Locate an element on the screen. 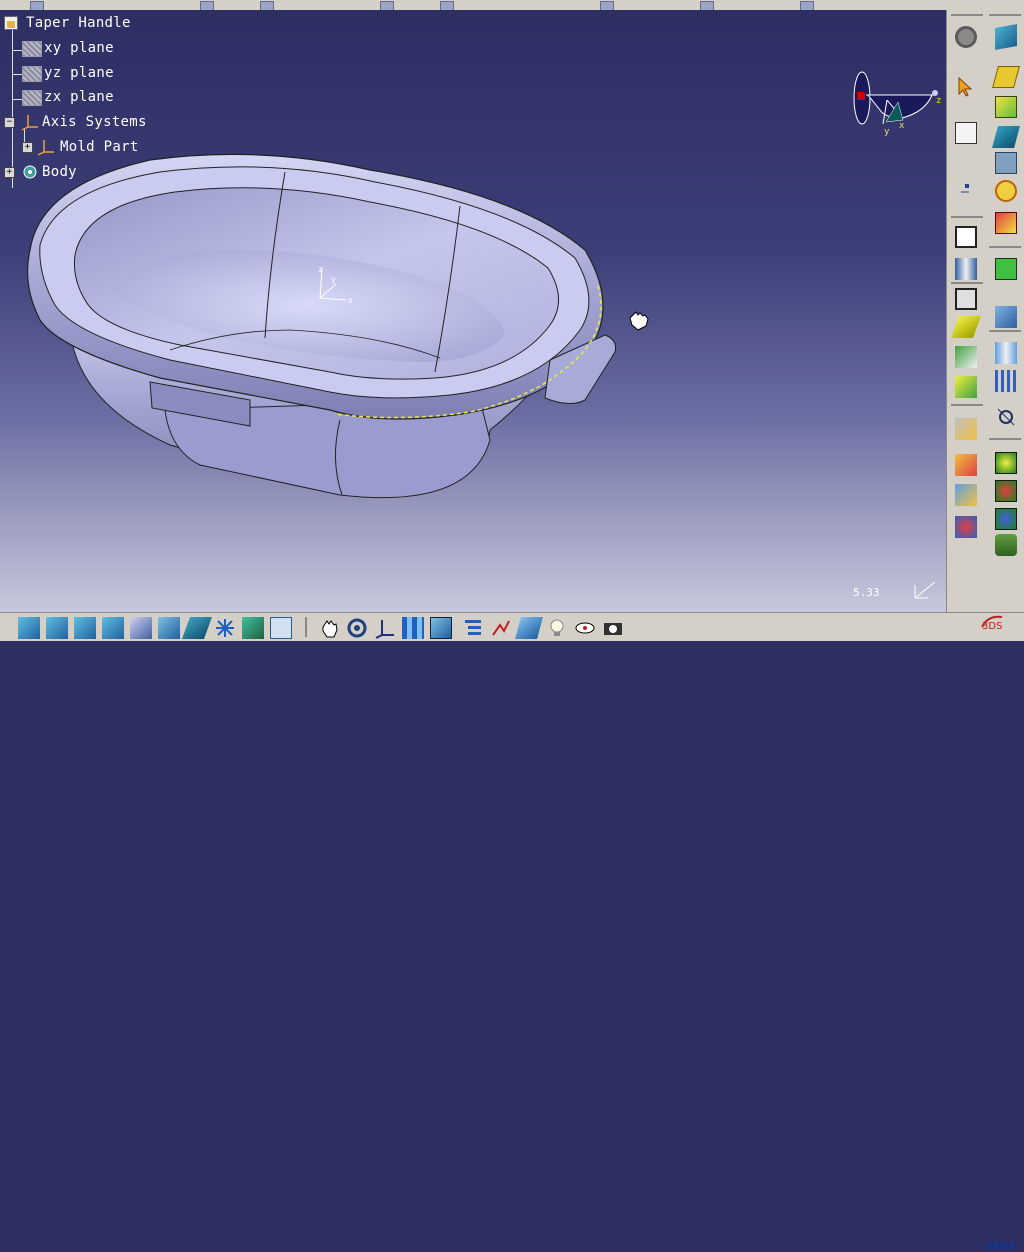  tree-item-axis-systems: − Axis Systems is located at coordinates (82, 123).